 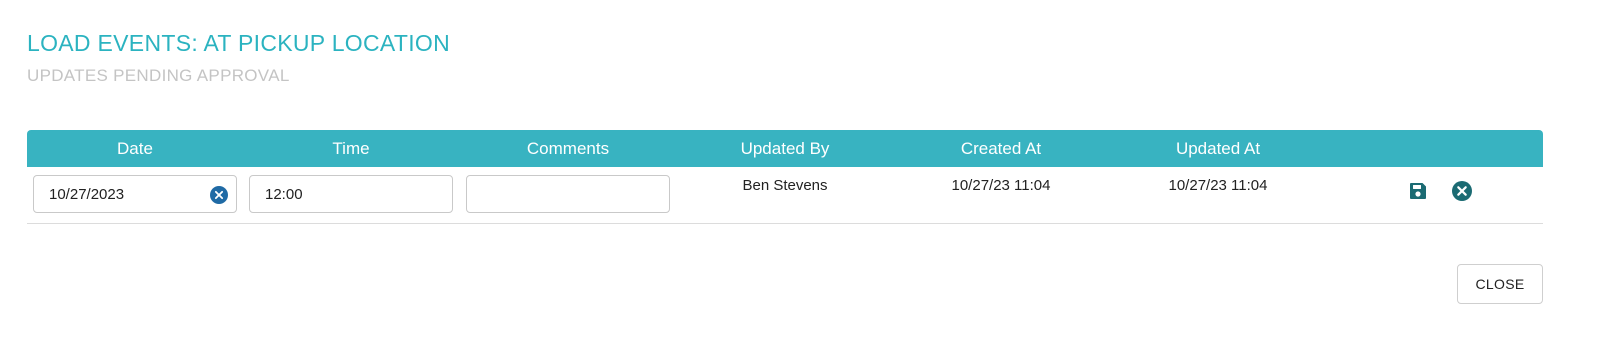 I want to click on close-button: CLOSE, so click(x=1500, y=284).